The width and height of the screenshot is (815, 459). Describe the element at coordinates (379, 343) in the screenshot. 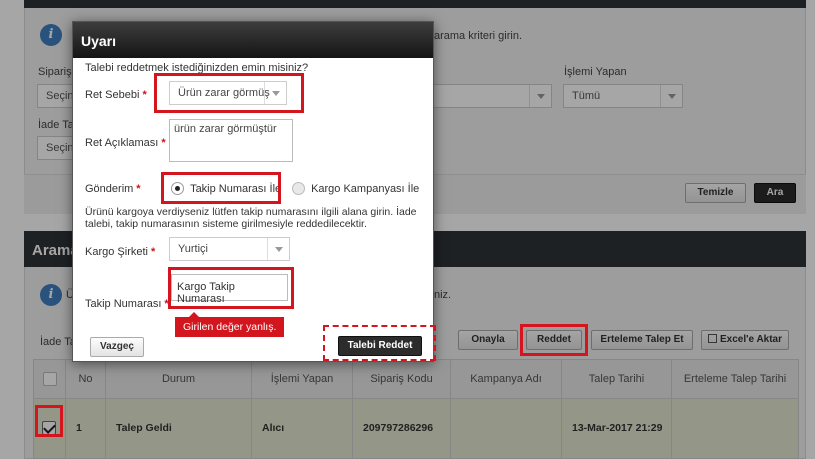

I see `talebi-reddet-highlight` at that location.